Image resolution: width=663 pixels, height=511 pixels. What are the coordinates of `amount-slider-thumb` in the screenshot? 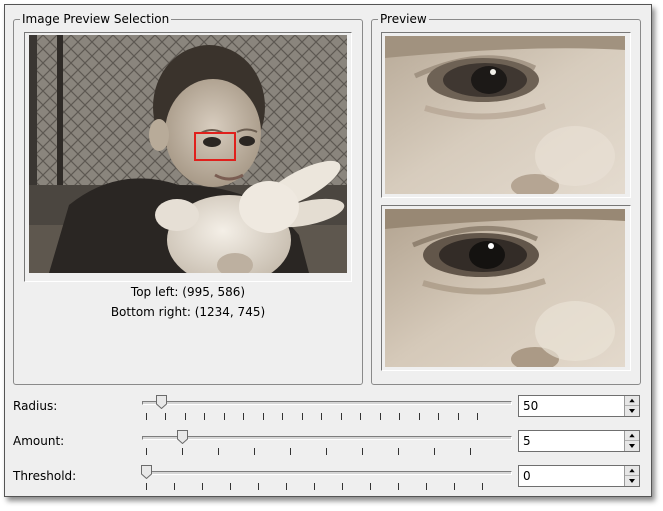 It's located at (182, 437).